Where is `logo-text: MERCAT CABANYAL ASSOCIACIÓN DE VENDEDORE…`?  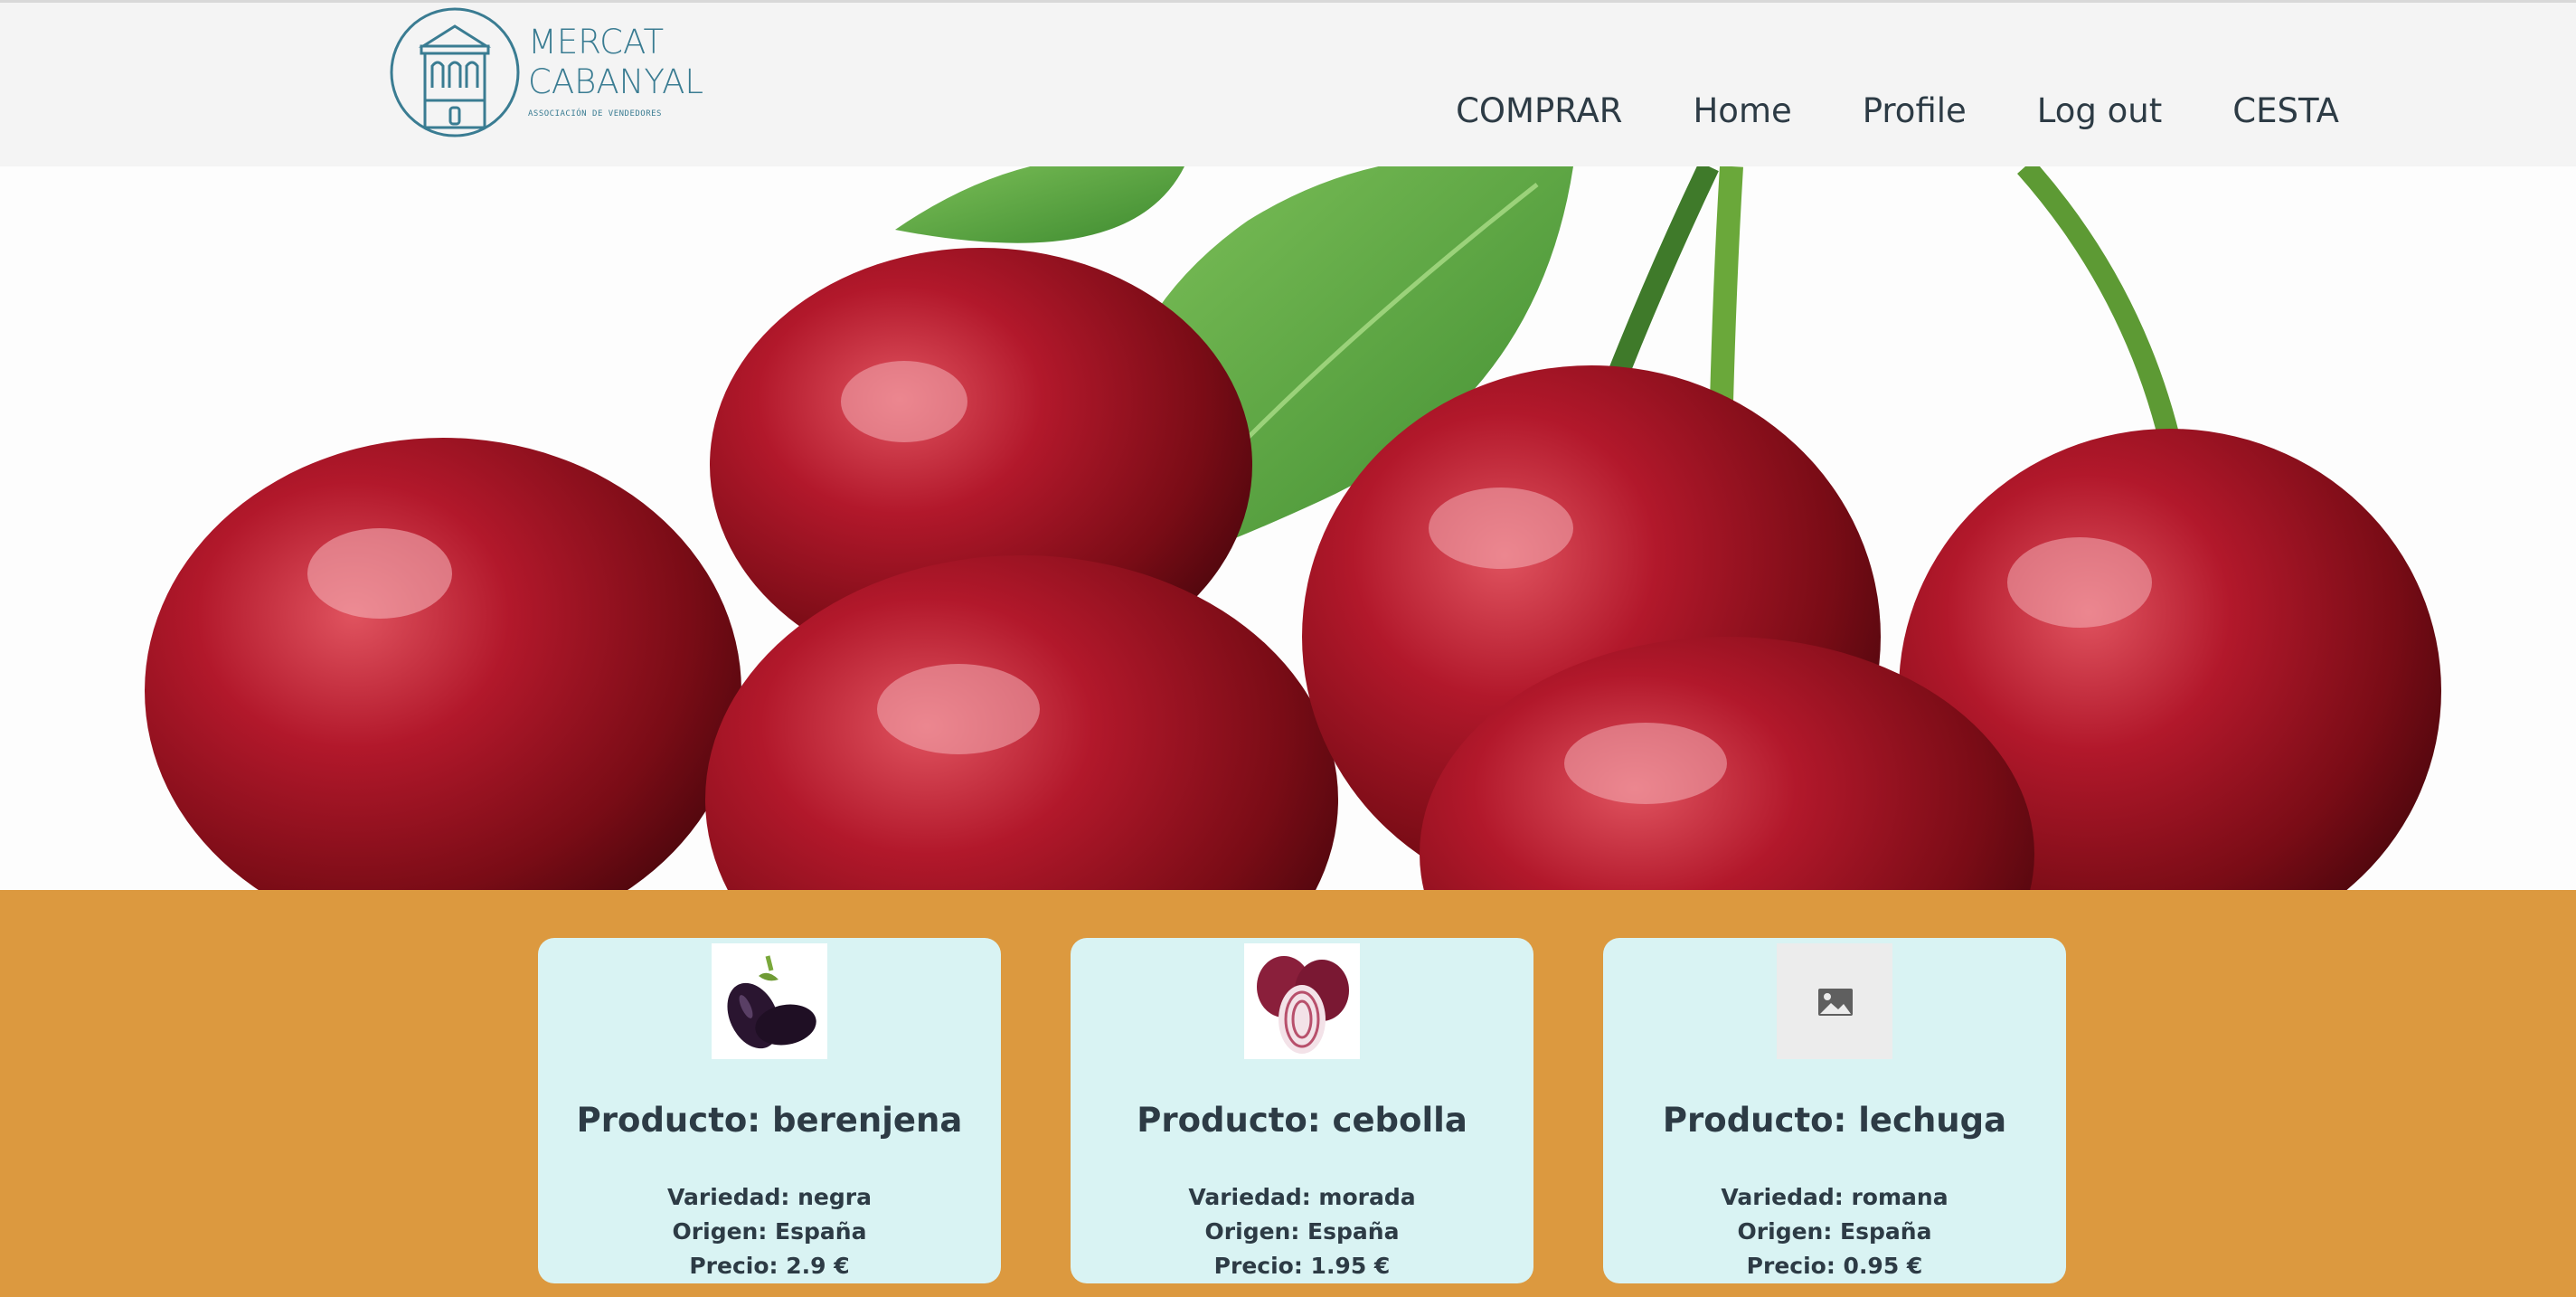
logo-text: MERCAT CABANYAL ASSOCIACIÓN DE VENDEDORE… is located at coordinates (615, 70).